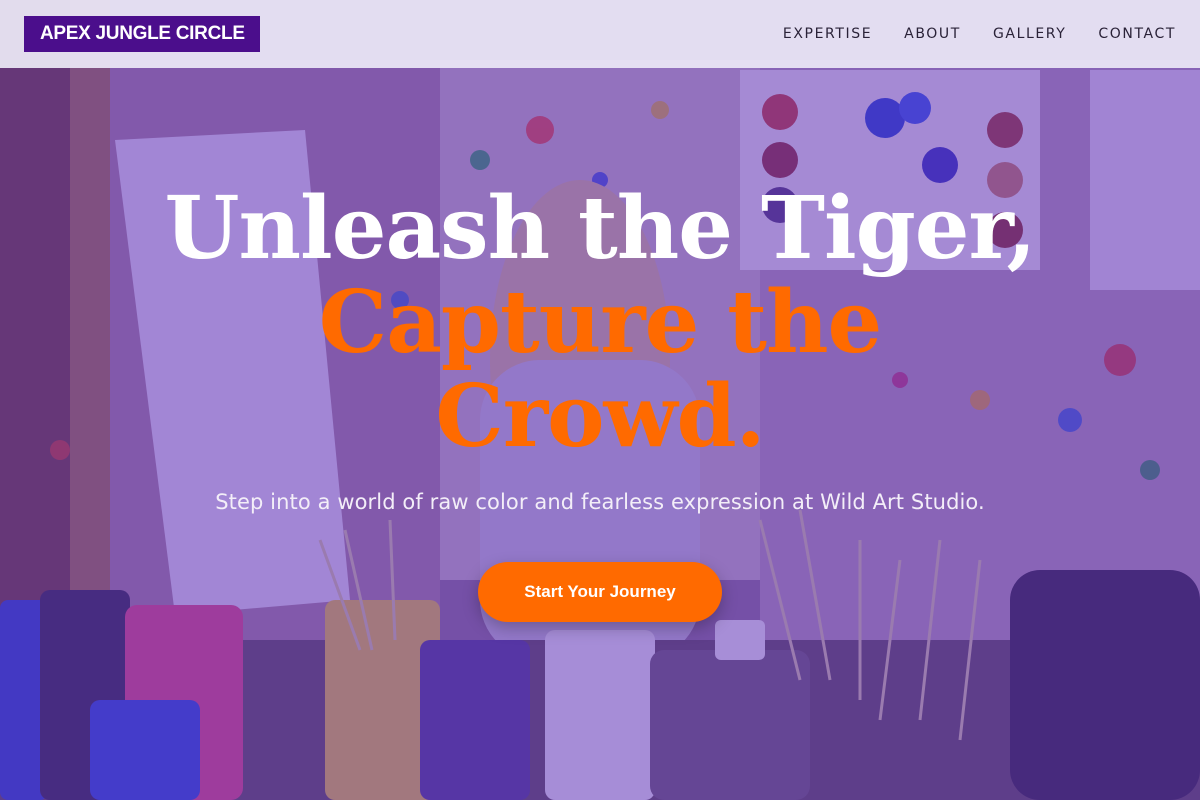 Image resolution: width=1200 pixels, height=800 pixels. What do you see at coordinates (827, 34) in the screenshot?
I see `nav-link-expertise: EXPERTISE` at bounding box center [827, 34].